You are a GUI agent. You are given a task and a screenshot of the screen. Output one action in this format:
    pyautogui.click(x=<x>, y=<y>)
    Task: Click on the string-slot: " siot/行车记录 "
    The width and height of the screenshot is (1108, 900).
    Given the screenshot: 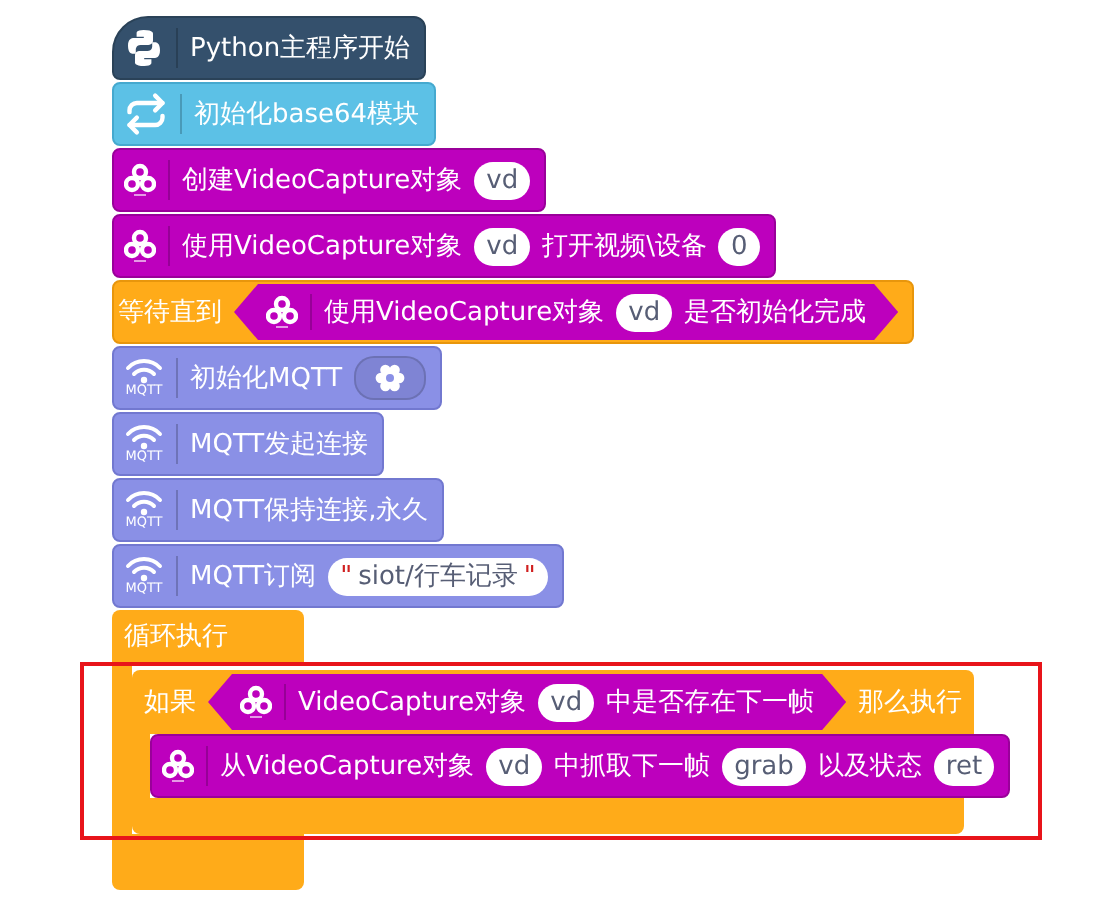 What is the action you would take?
    pyautogui.click(x=438, y=576)
    